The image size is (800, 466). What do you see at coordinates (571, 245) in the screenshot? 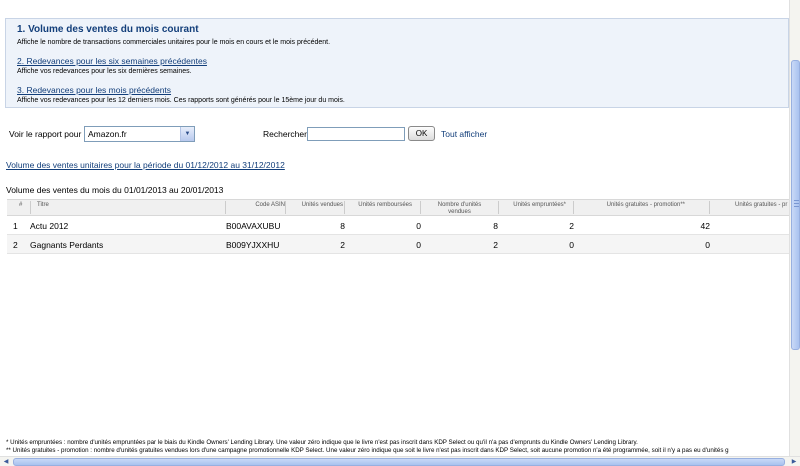
I see `row-units-borrowed: 0` at bounding box center [571, 245].